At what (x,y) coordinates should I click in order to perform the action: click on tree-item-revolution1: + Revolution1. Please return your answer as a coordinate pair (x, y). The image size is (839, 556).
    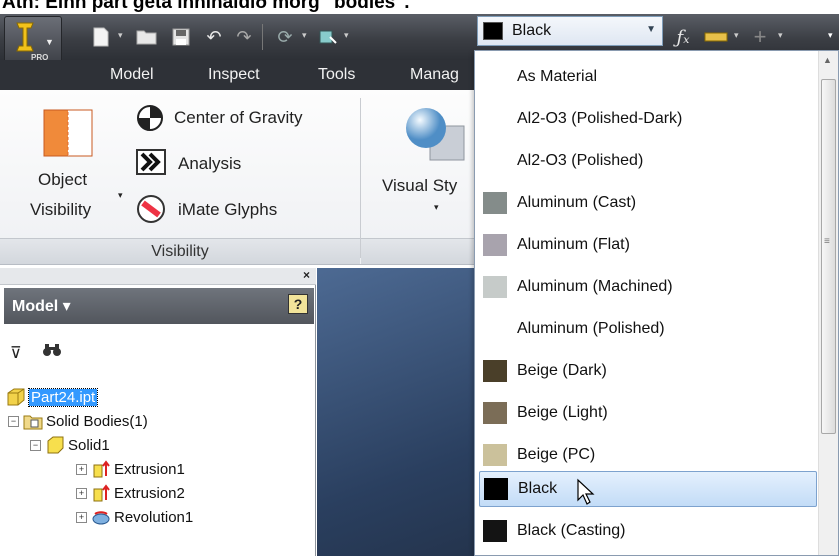
    Looking at the image, I should click on (134, 517).